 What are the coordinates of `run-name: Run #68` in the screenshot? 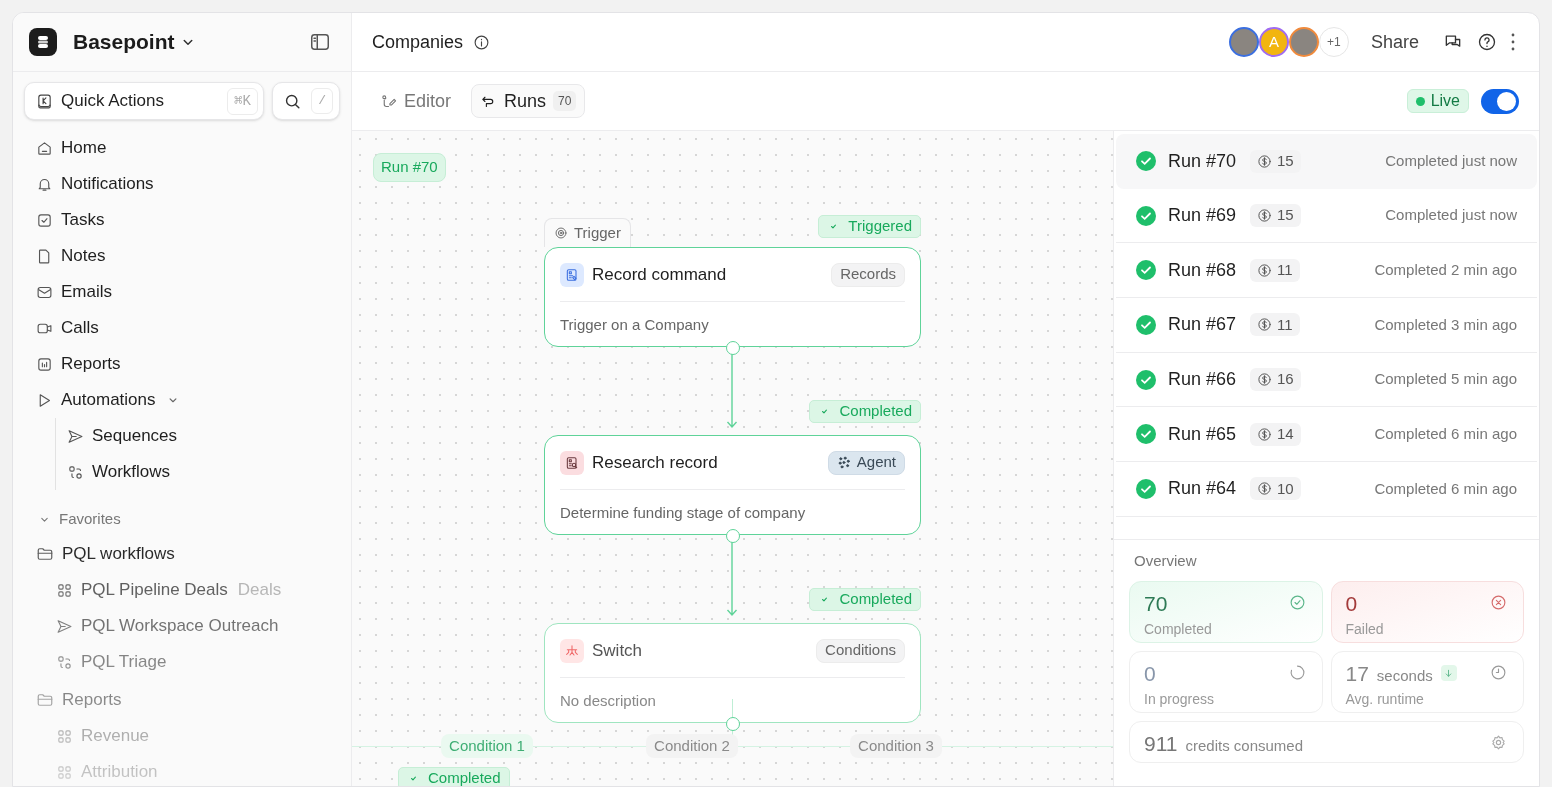 It's located at (1203, 270).